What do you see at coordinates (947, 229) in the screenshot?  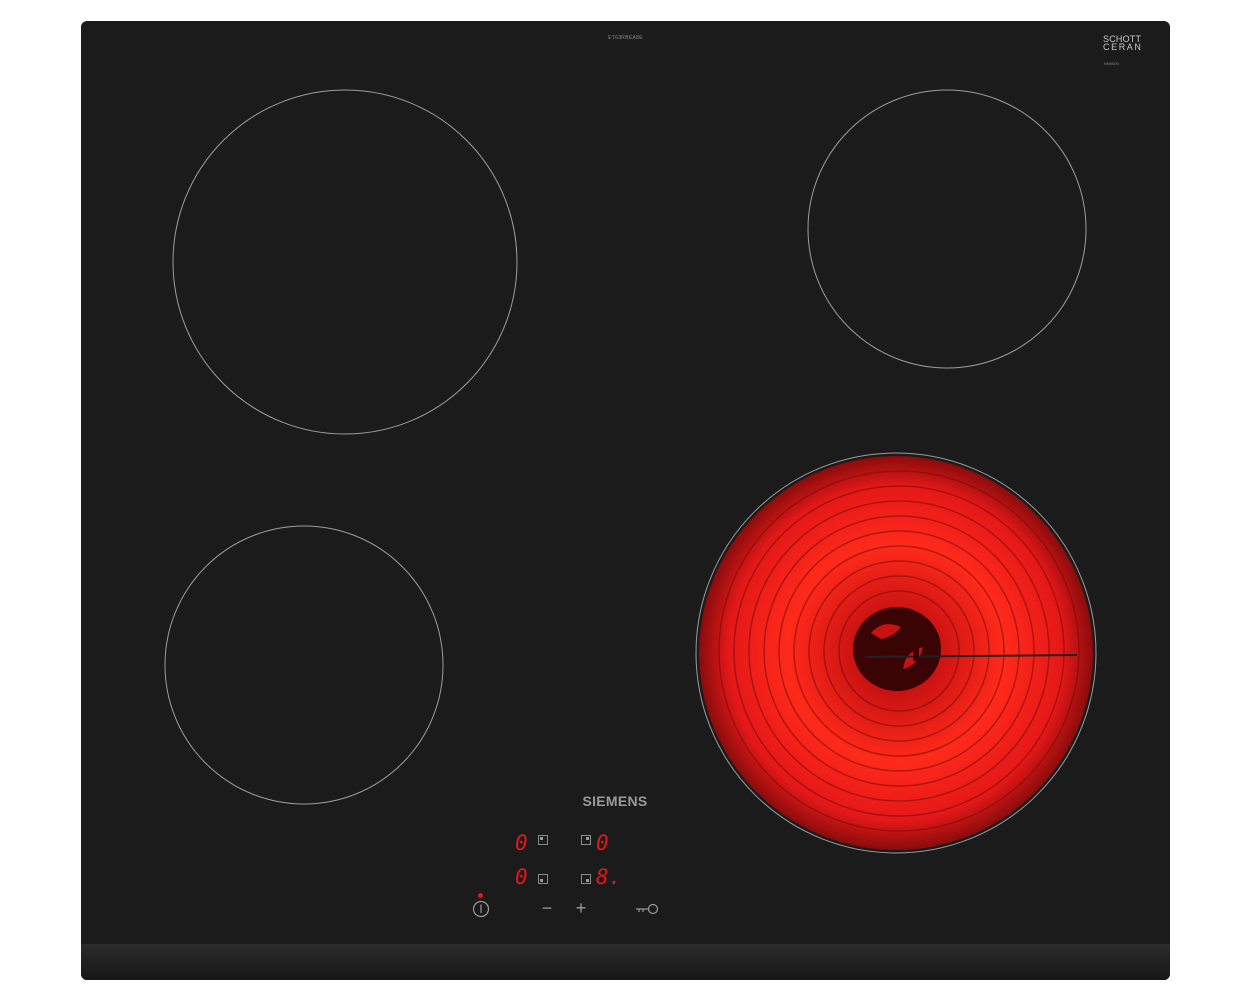 I see `zone-rear-right` at bounding box center [947, 229].